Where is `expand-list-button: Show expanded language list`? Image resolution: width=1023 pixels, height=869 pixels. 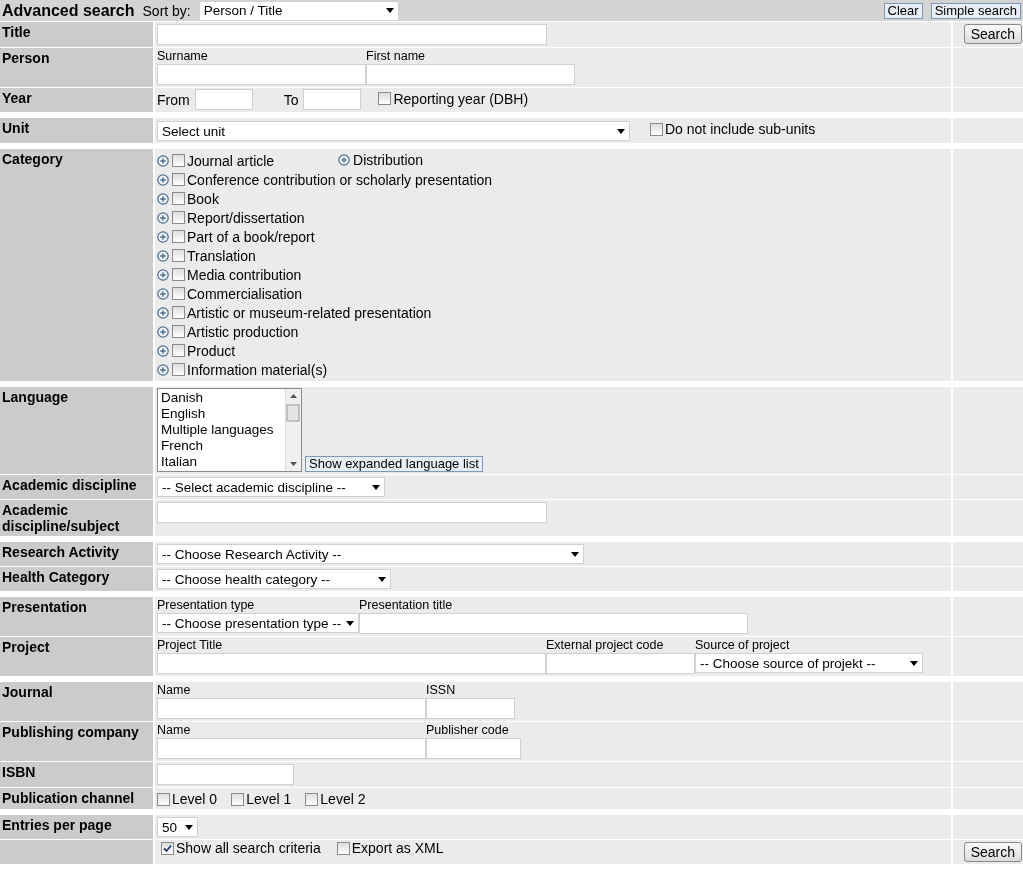 expand-list-button: Show expanded language list is located at coordinates (394, 464).